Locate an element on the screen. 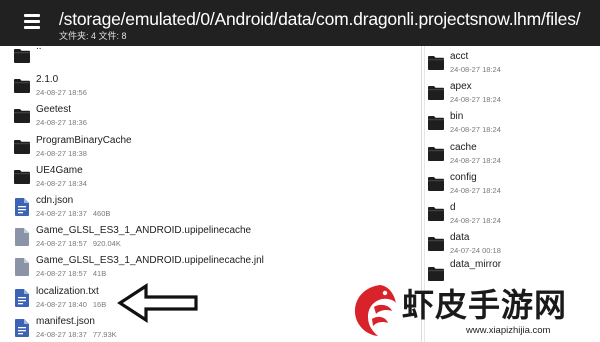  item-meta: 24-08-27 18:56 is located at coordinates (61, 92).